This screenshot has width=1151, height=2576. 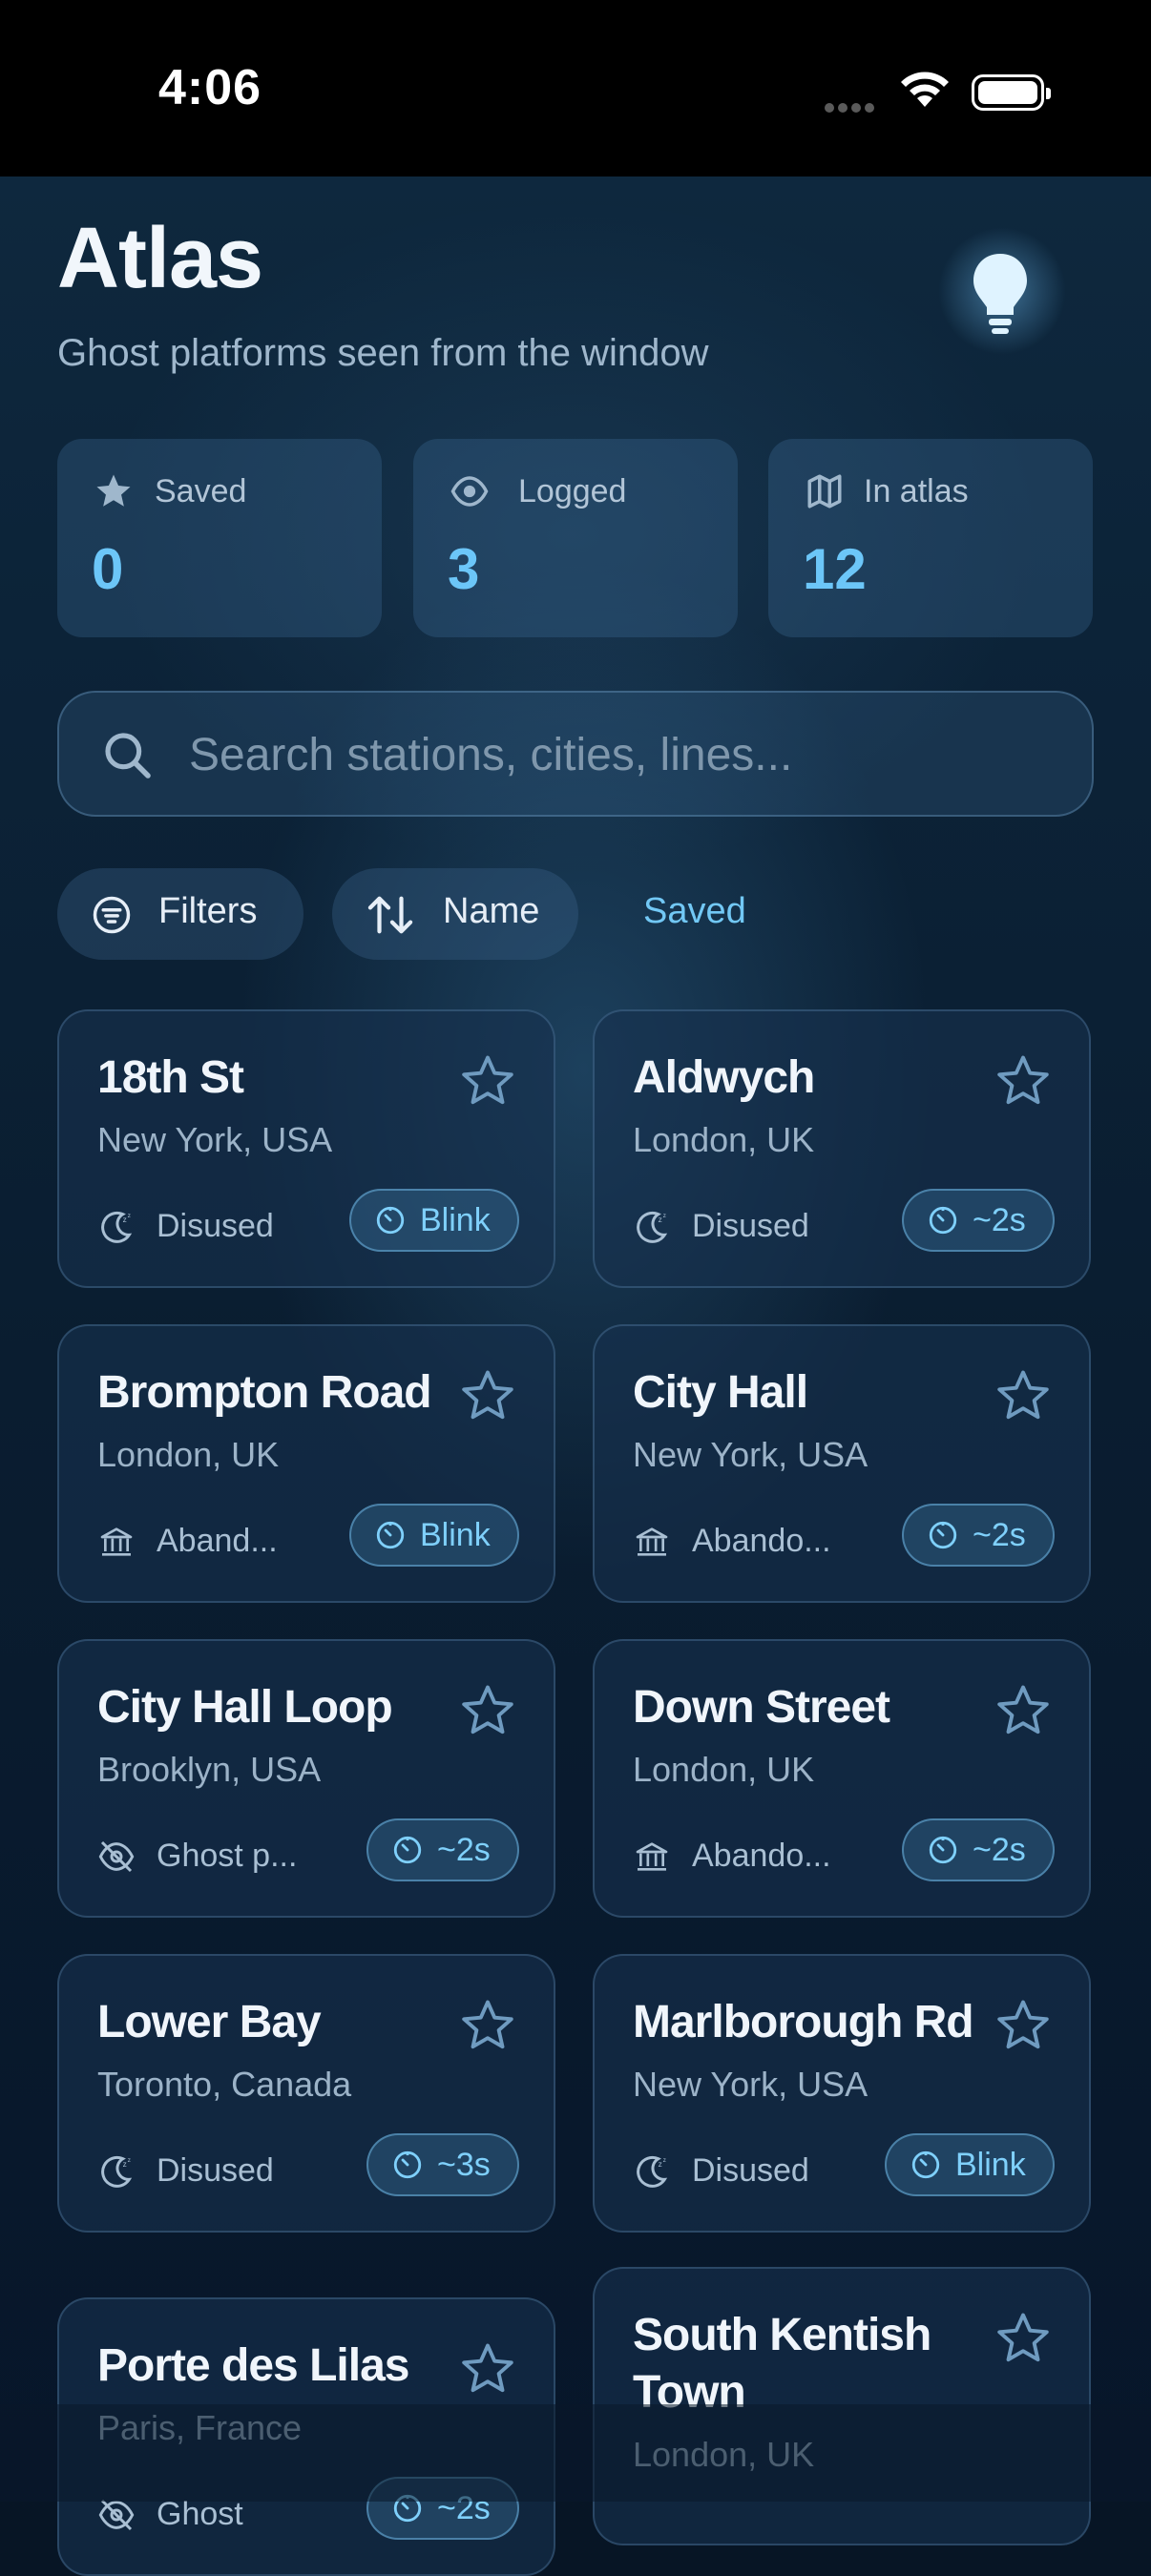 What do you see at coordinates (306, 1463) in the screenshot?
I see `station-card: Brompton Road London, UK Aband... Blink` at bounding box center [306, 1463].